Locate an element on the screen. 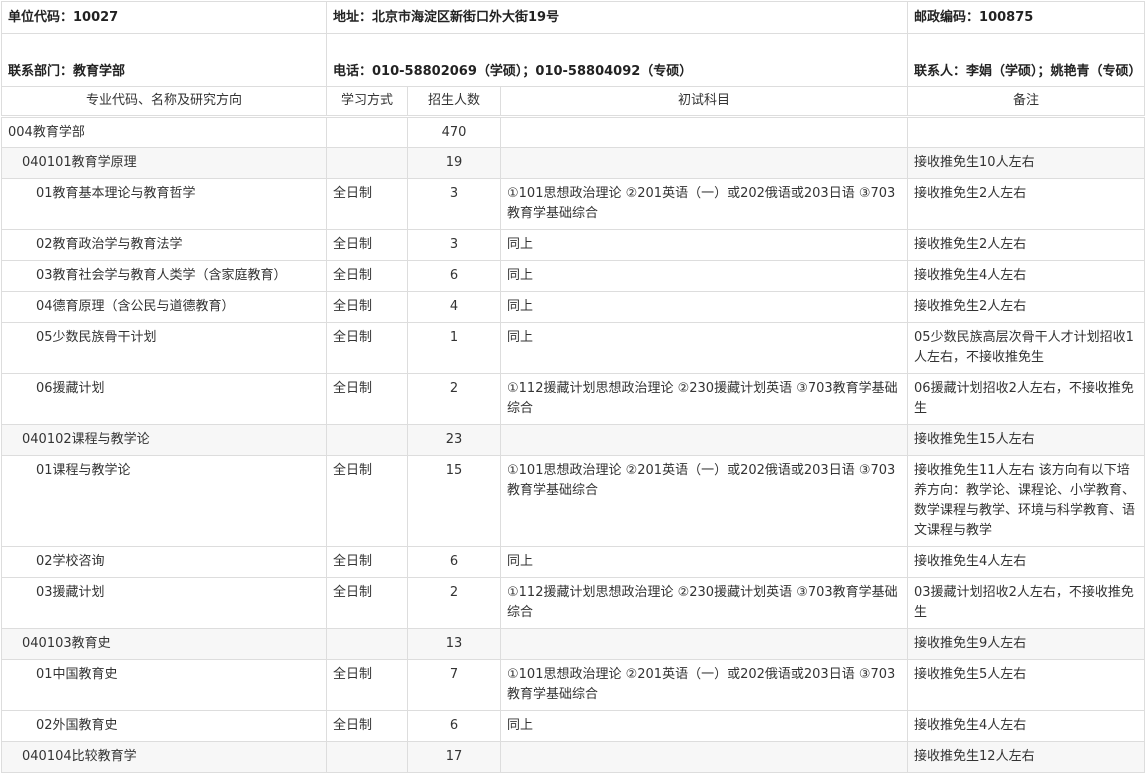  row-name: 040104比较教育学 is located at coordinates (164, 757).